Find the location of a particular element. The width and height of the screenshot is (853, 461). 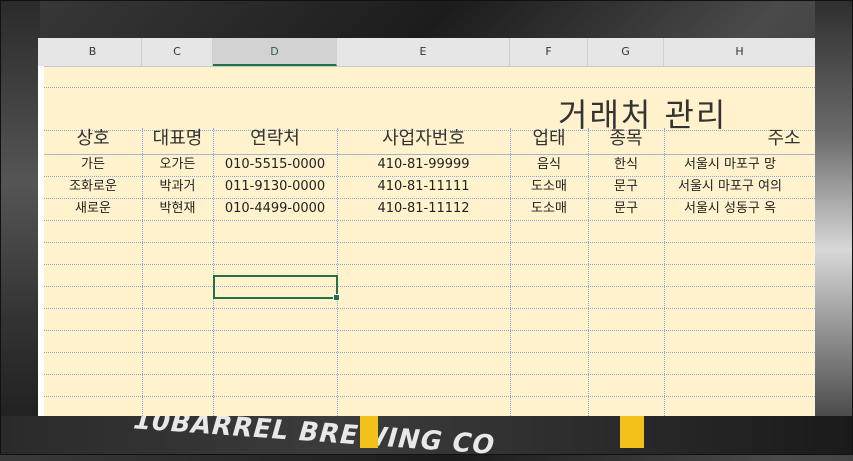

table-cell: 새로운 is located at coordinates (93, 209).